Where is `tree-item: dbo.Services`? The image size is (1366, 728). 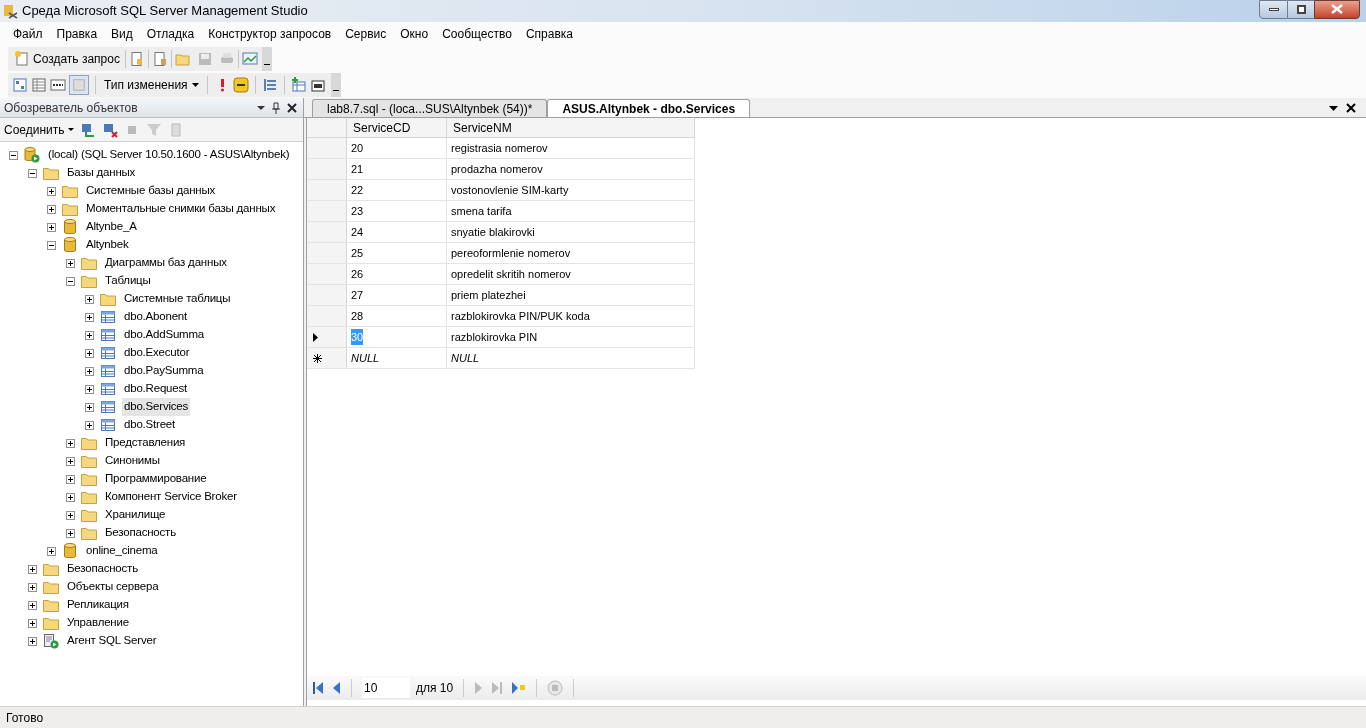
tree-item: dbo.Services is located at coordinates (156, 407).